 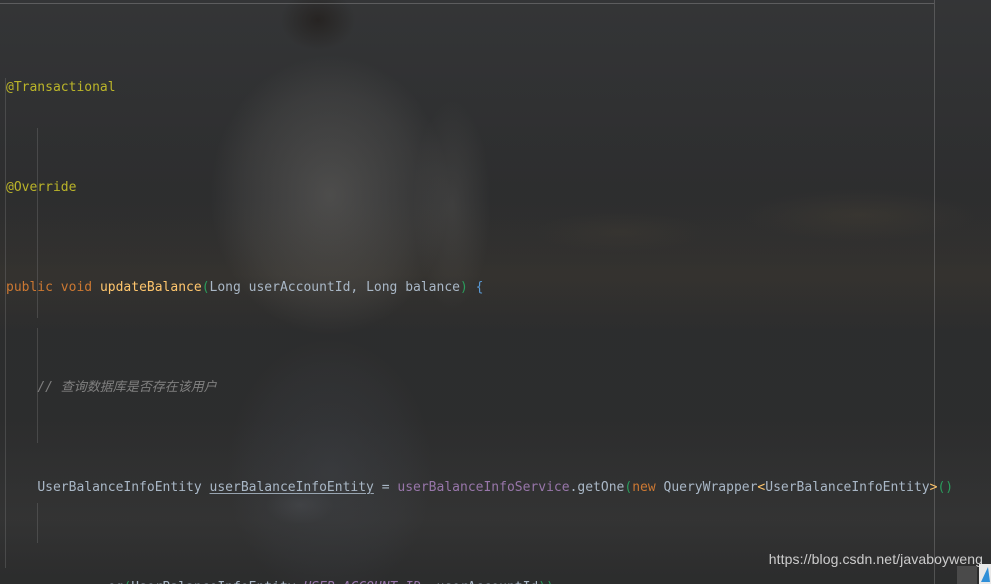 What do you see at coordinates (29, 287) in the screenshot?
I see `keyword-public: public` at bounding box center [29, 287].